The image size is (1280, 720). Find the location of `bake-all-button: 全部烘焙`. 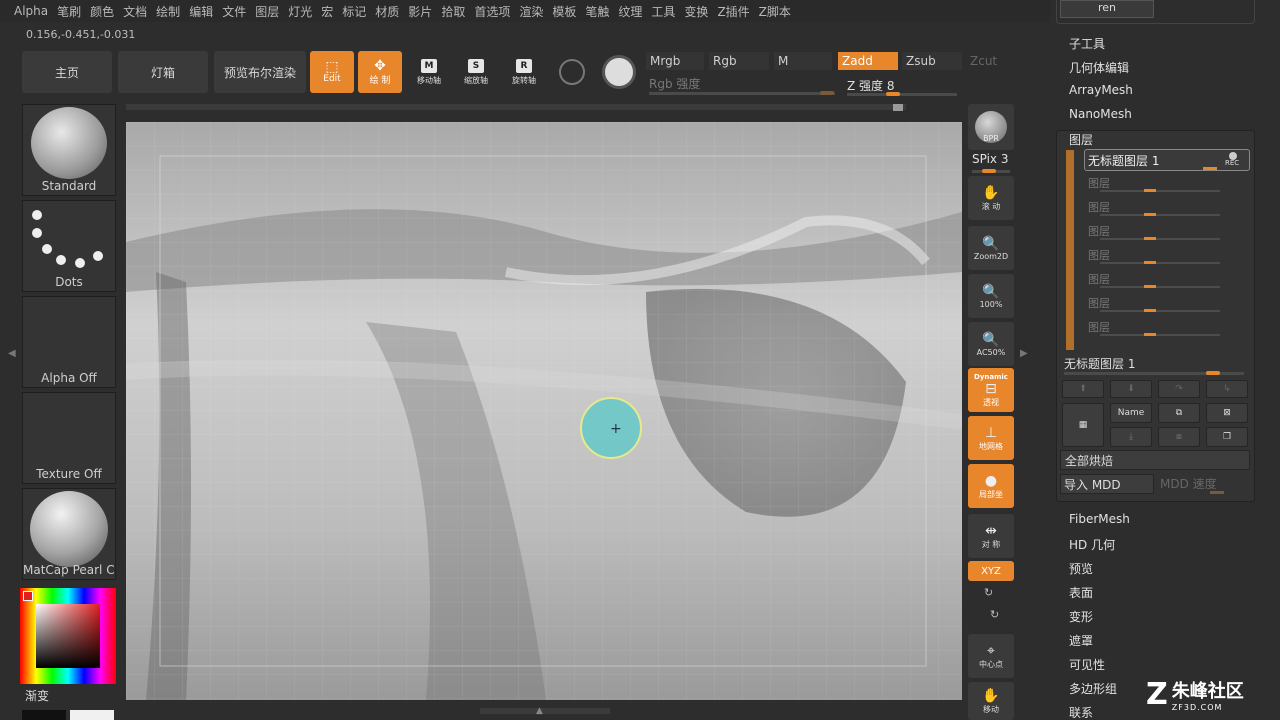

bake-all-button: 全部烘焙 is located at coordinates (1155, 460).